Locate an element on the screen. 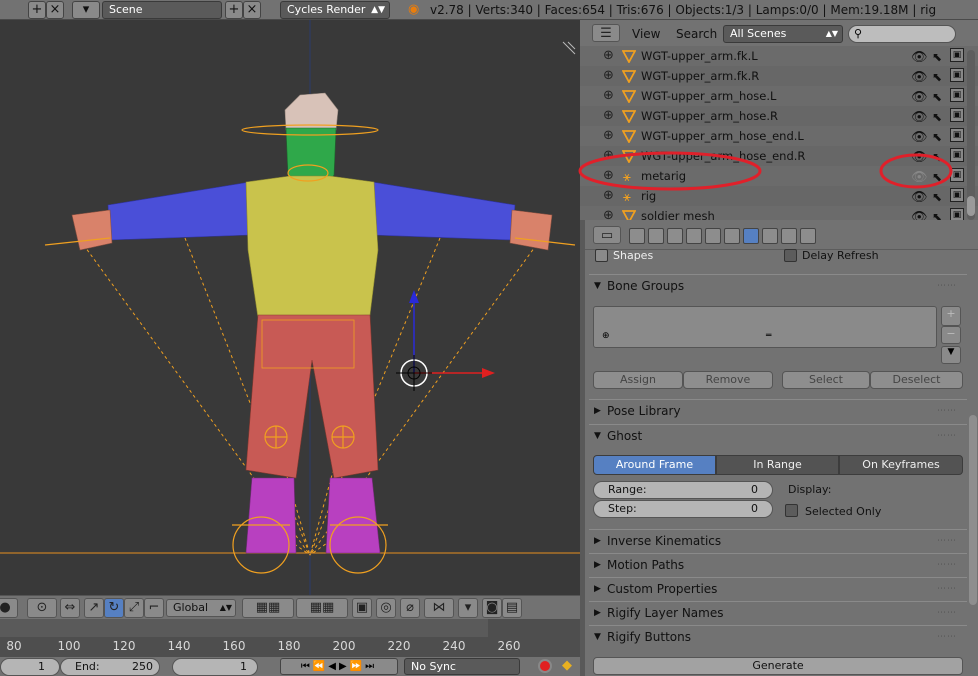 The width and height of the screenshot is (978, 676). shapes-checkbox is located at coordinates (601, 255).